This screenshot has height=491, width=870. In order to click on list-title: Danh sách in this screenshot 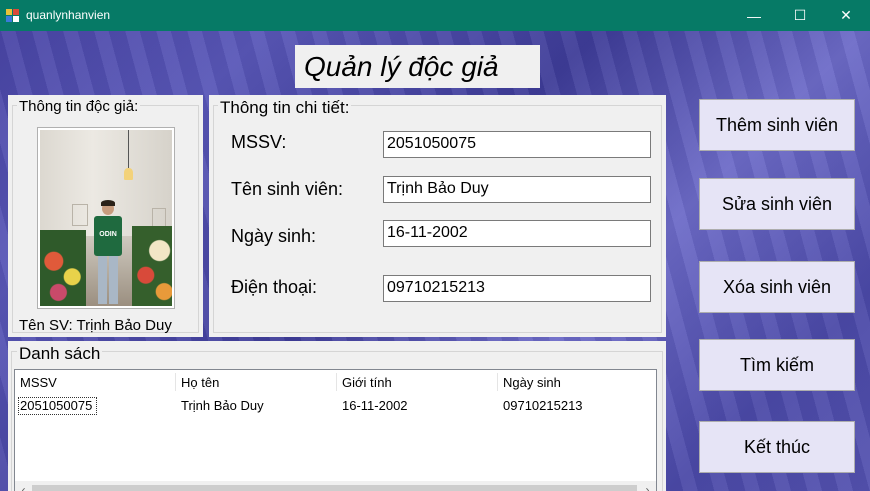, I will do `click(60, 354)`.